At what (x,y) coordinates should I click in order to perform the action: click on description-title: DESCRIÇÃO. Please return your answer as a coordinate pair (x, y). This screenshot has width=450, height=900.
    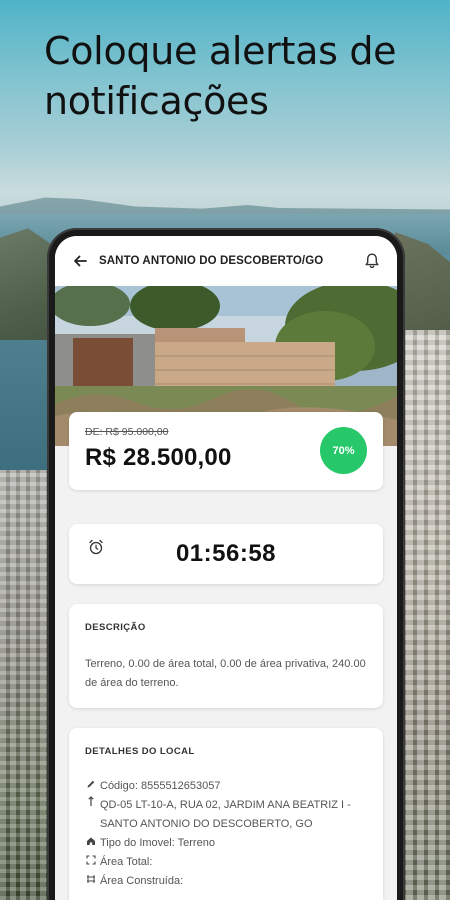
    Looking at the image, I should click on (115, 627).